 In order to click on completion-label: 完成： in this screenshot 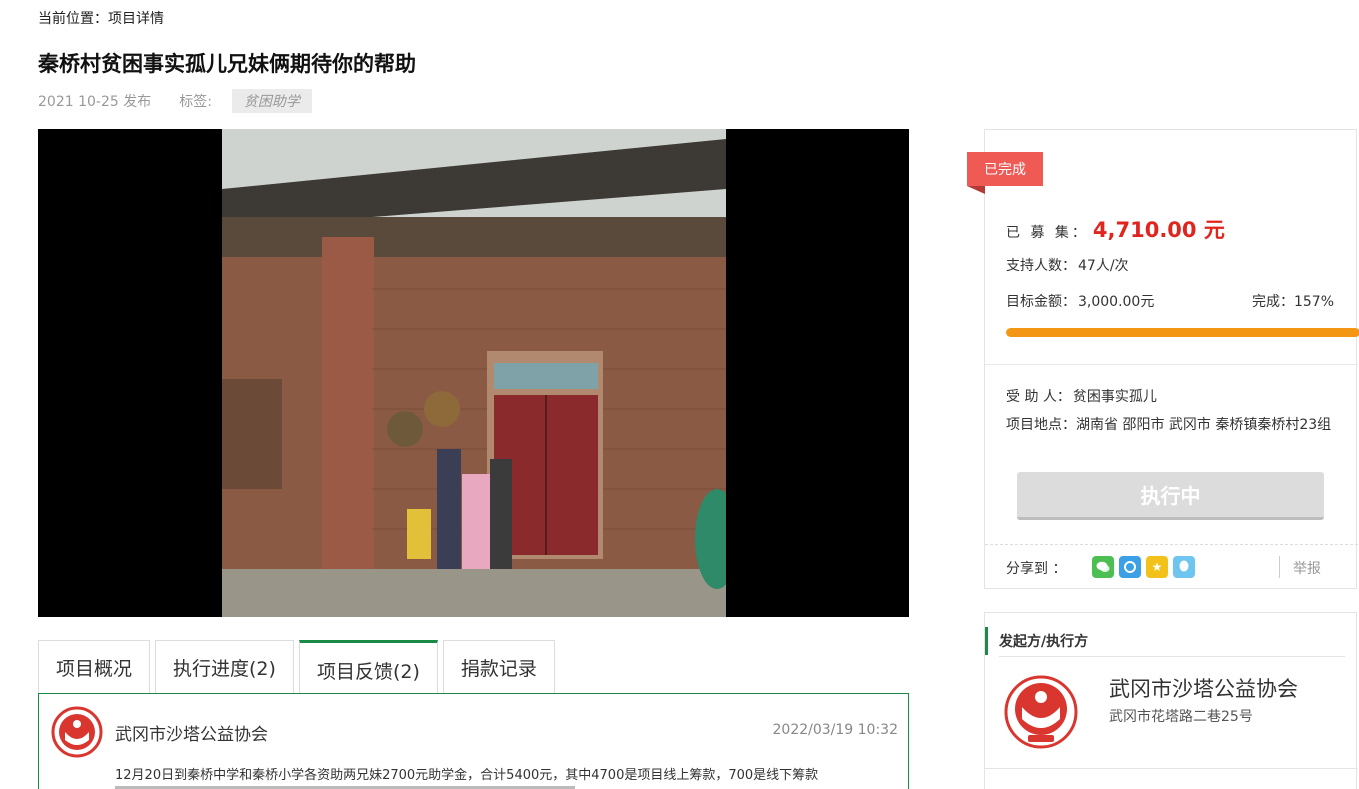, I will do `click(1272, 302)`.